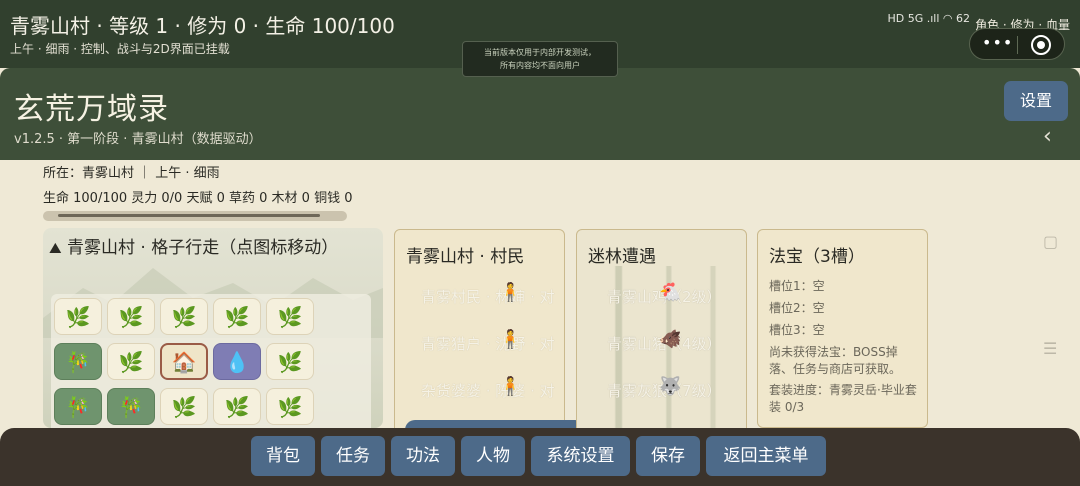 This screenshot has width=1080, height=486. I want to click on notice-line-1: 当前版本仅用于内部开发测试，, so click(540, 52).